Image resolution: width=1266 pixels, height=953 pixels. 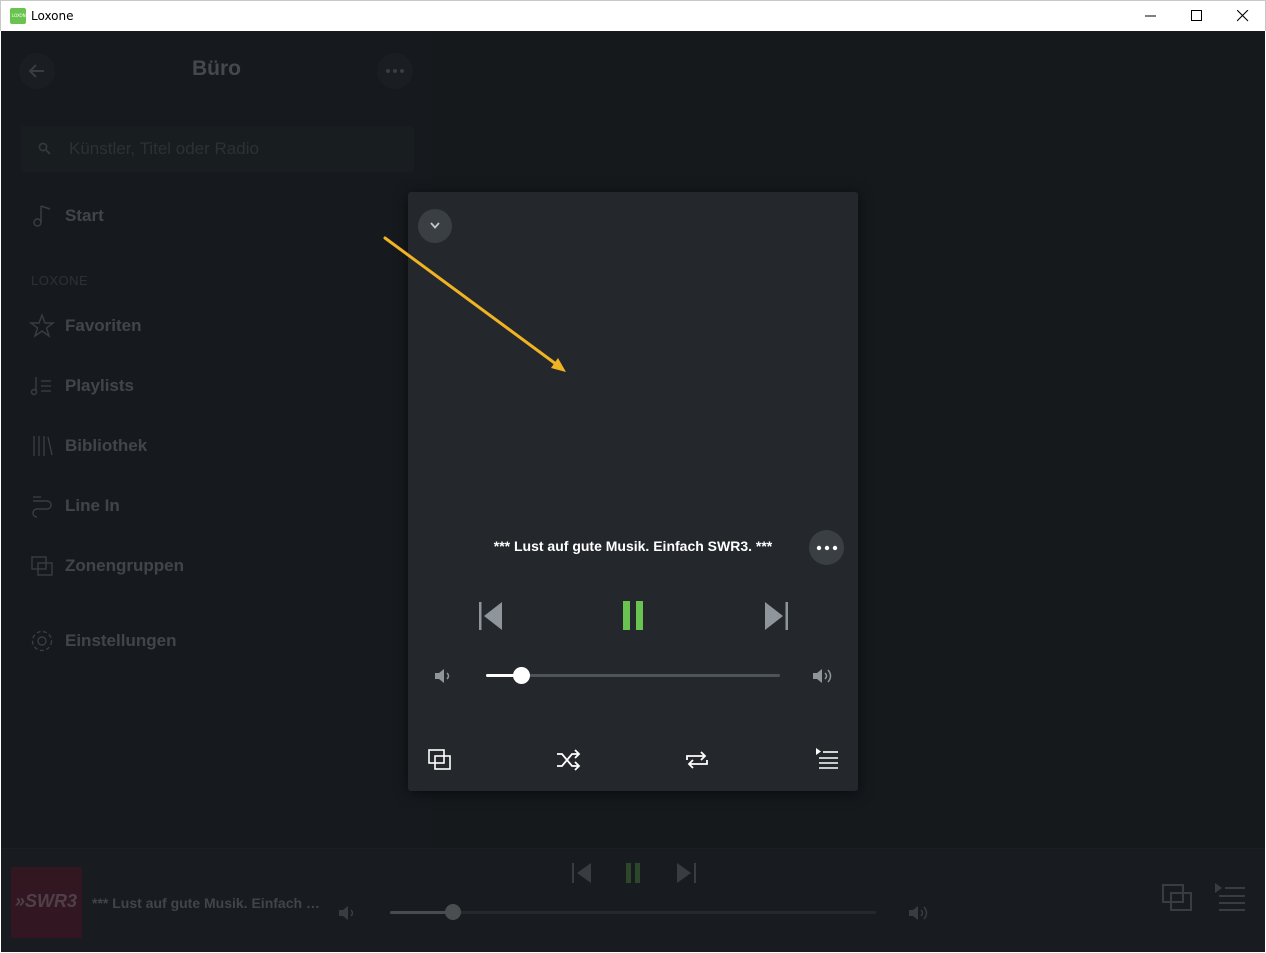 I want to click on volume-slider-knob, so click(x=522, y=675).